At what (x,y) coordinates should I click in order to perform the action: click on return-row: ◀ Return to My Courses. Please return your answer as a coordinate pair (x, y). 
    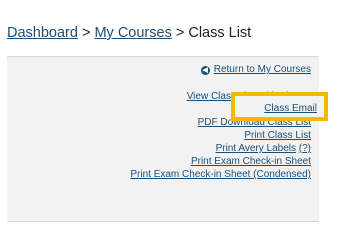
    Looking at the image, I should click on (255, 70).